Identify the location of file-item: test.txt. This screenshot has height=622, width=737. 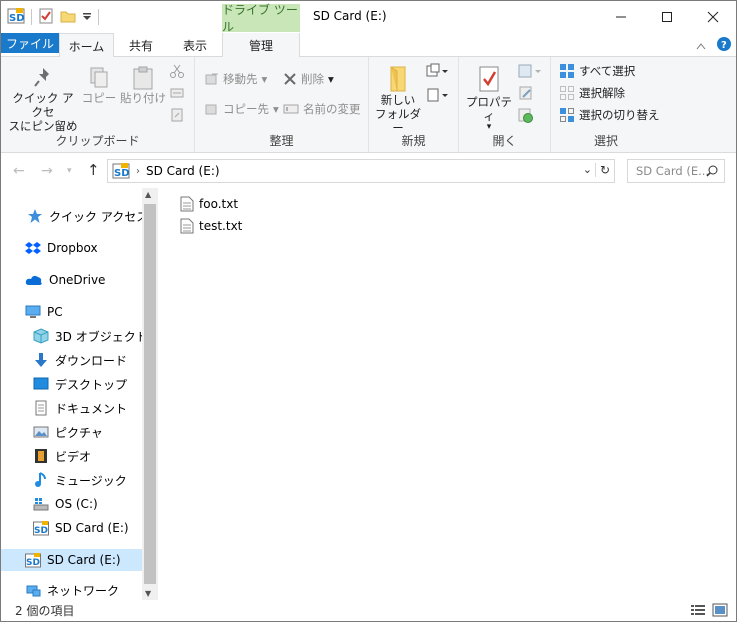
(211, 226).